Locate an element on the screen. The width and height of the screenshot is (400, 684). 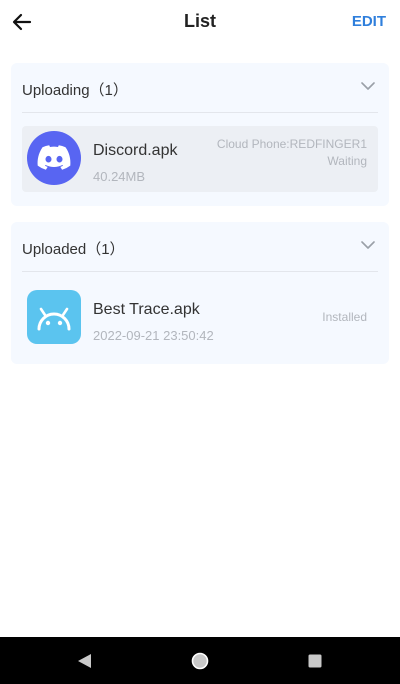
nav-home-button is located at coordinates (200, 661).